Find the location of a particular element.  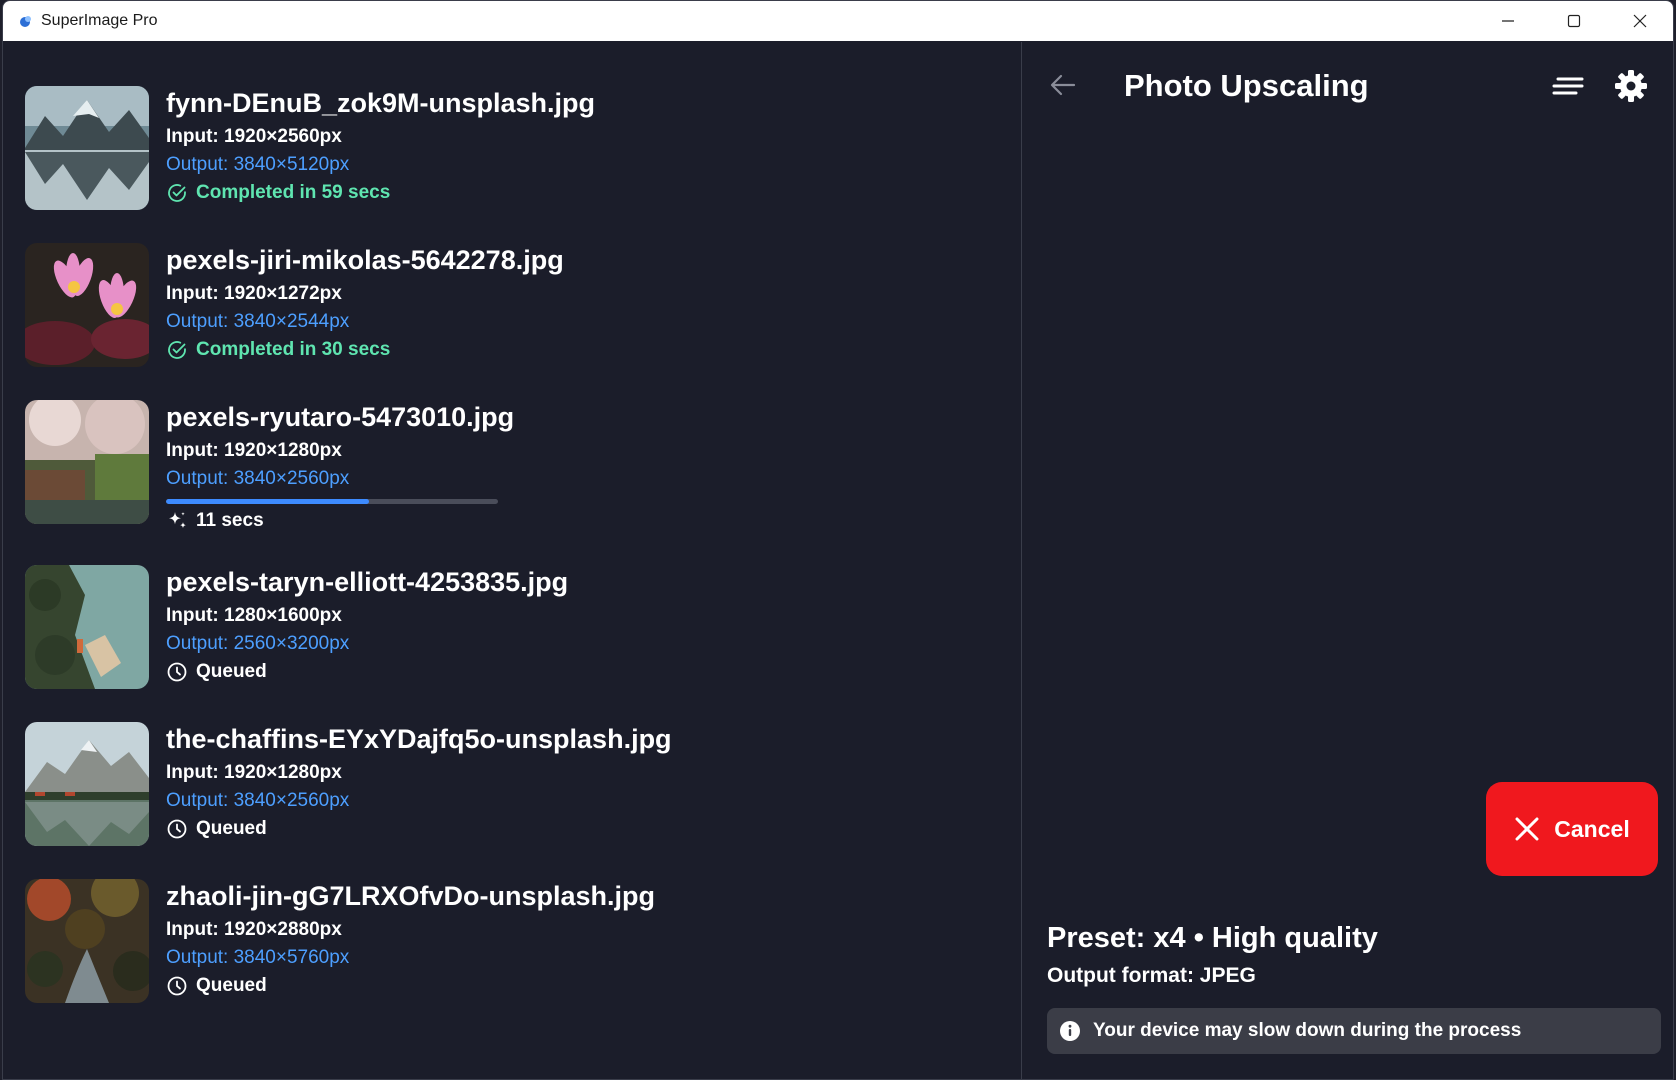

output-resolution: Output: 3840×5120px is located at coordinates (258, 164).